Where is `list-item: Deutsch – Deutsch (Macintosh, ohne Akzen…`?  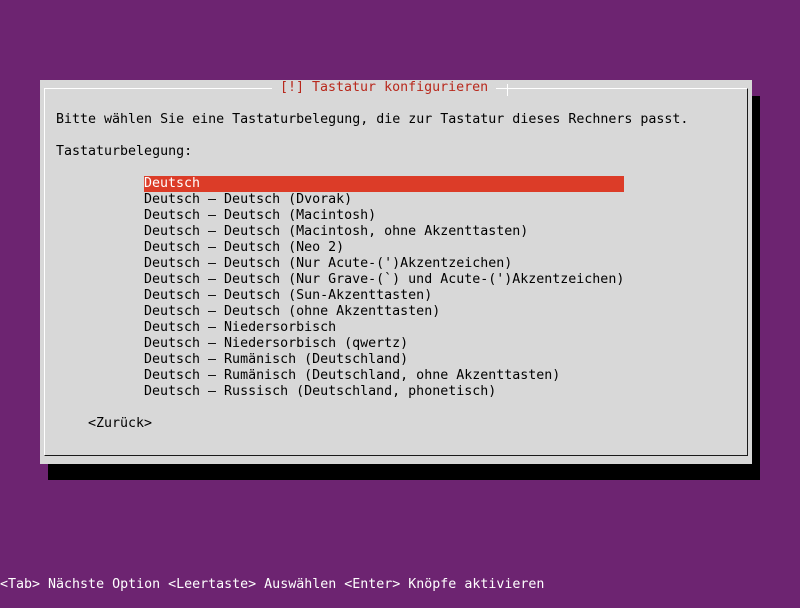 list-item: Deutsch – Deutsch (Macintosh, ohne Akzen… is located at coordinates (384, 232).